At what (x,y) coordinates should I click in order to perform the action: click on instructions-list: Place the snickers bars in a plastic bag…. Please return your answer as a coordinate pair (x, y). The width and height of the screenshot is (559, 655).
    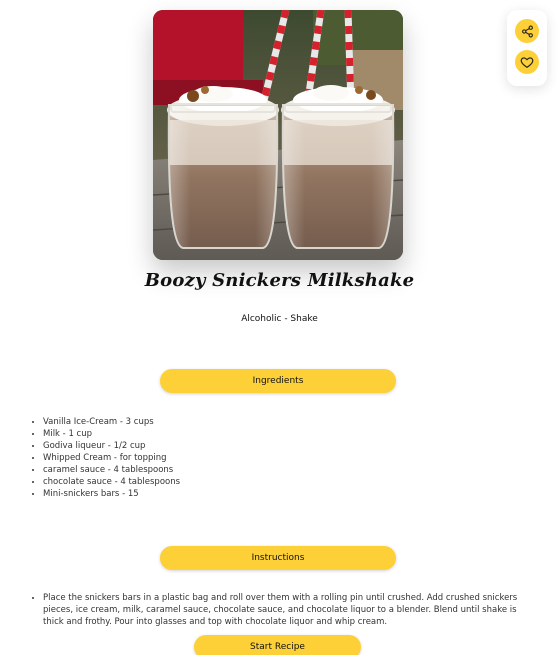
    Looking at the image, I should click on (281, 610).